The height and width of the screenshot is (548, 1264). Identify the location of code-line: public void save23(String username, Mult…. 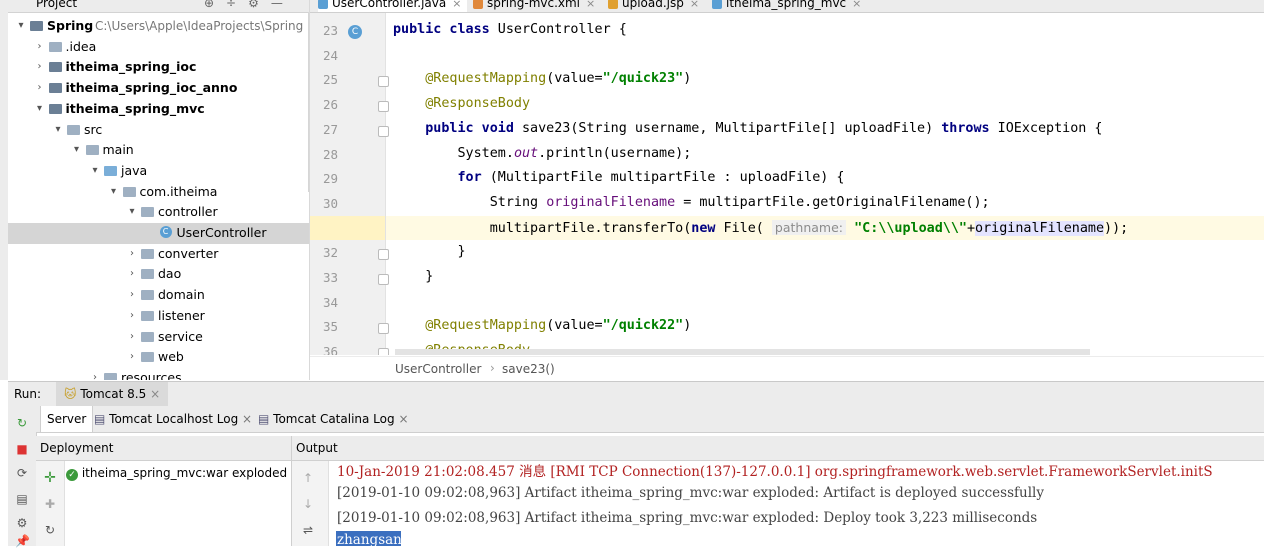
(764, 128).